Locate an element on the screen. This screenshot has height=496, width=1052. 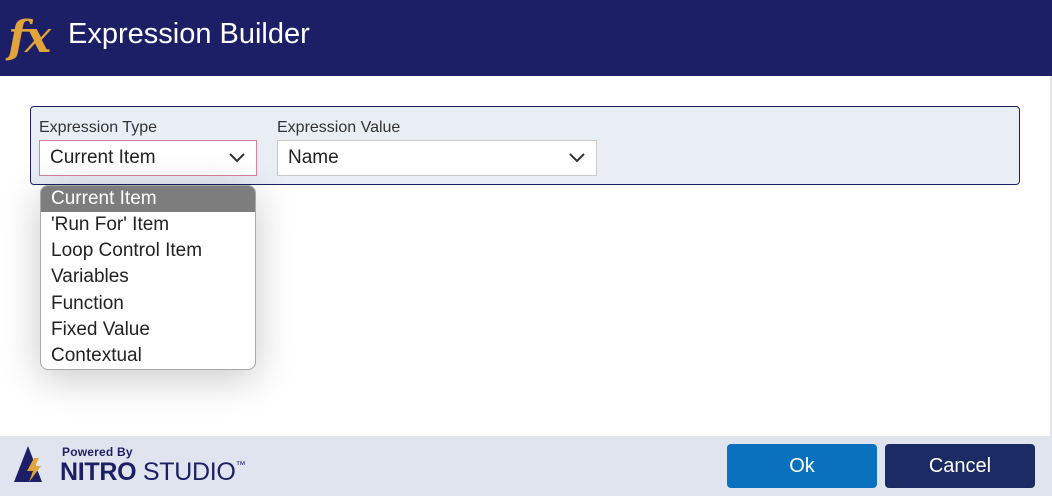
dialog-title: Expression Builder is located at coordinates (189, 34).